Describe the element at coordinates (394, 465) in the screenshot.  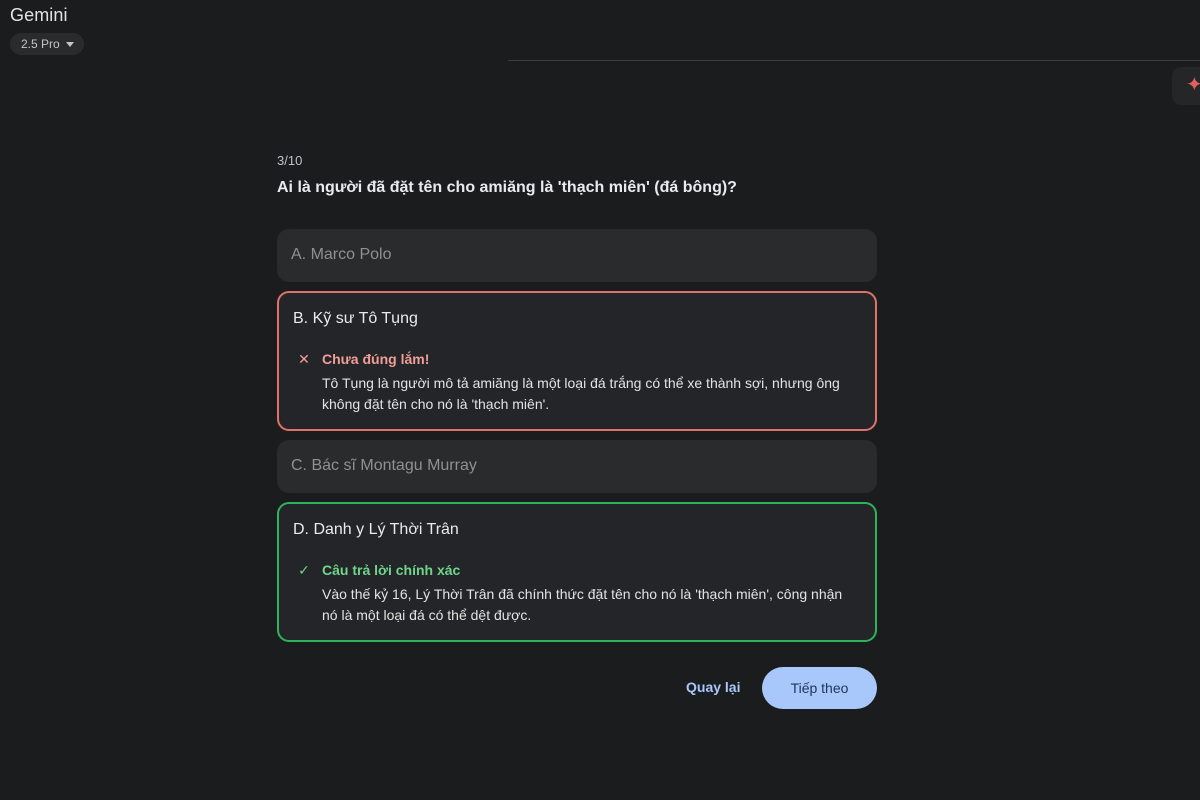
I see `option-text: Bác sĩ Montagu Murray` at that location.